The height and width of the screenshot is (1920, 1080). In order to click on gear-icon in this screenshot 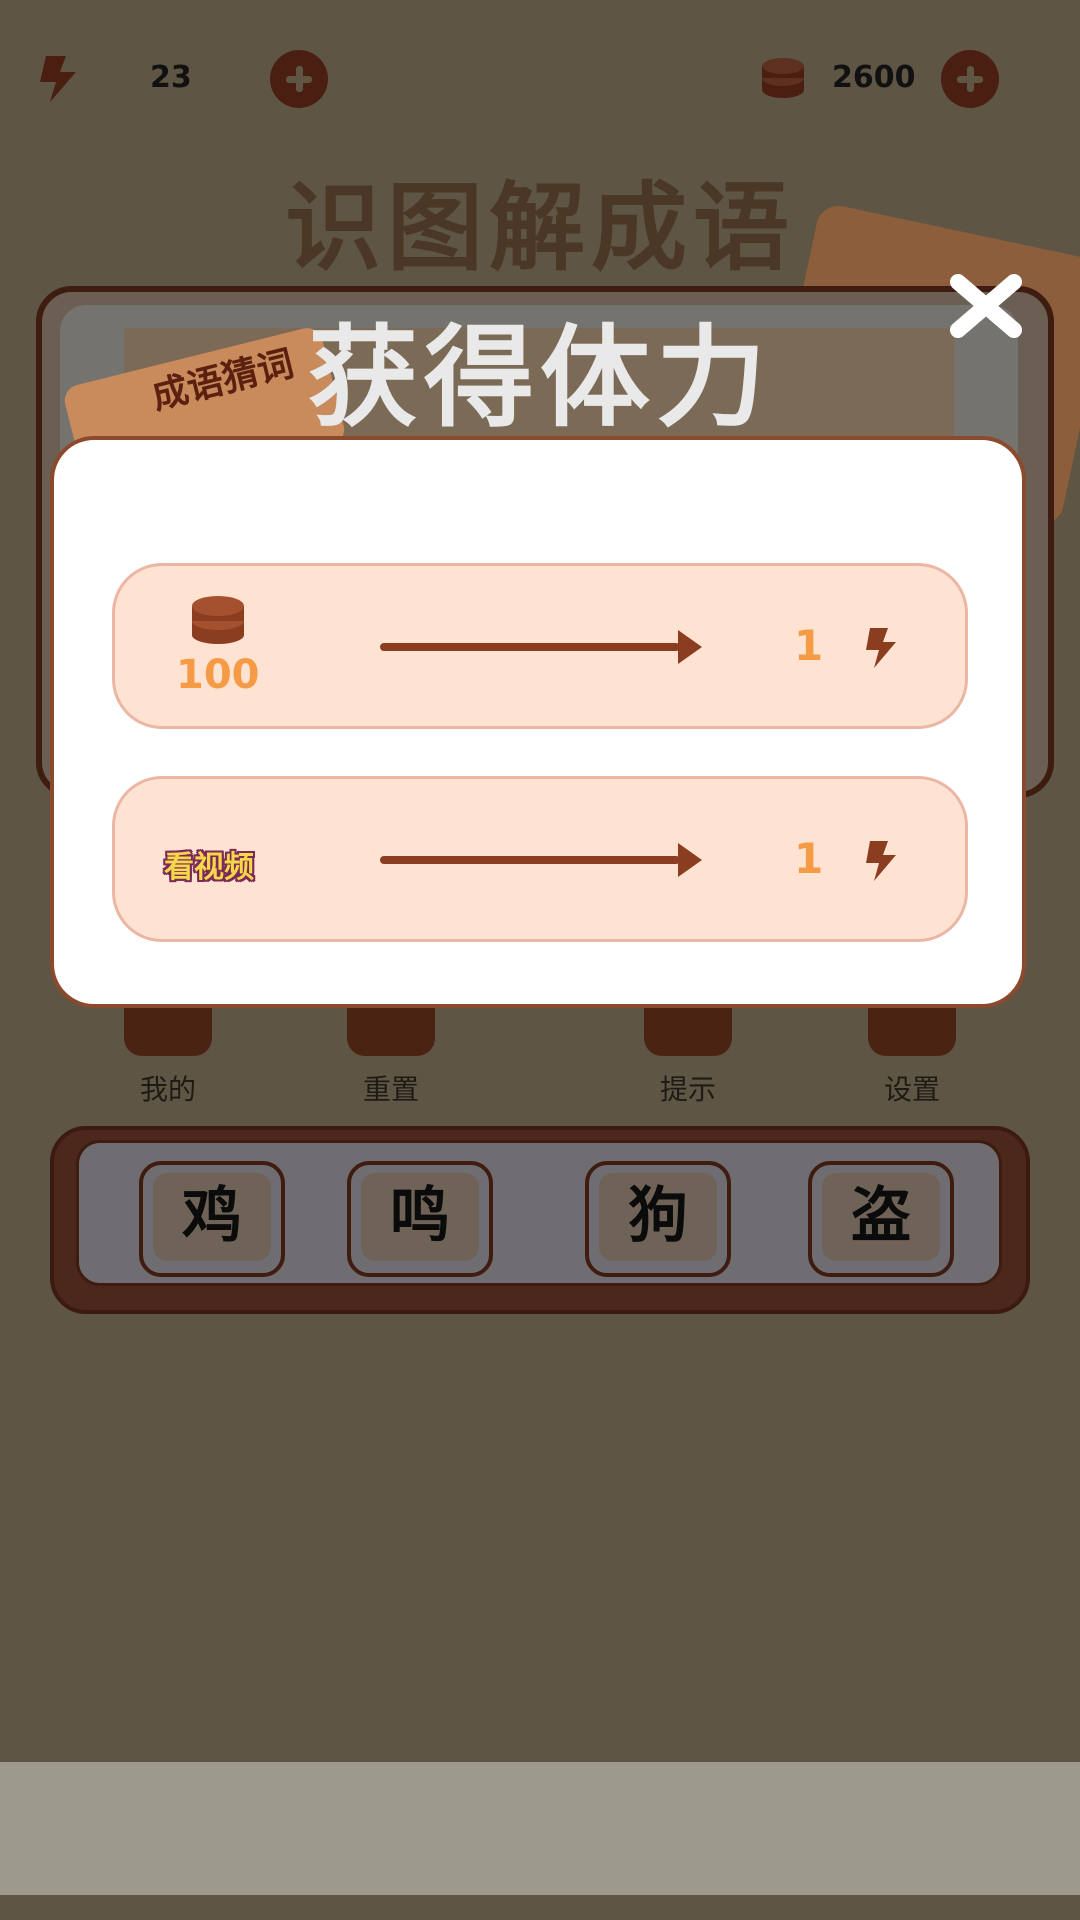, I will do `click(912, 1032)`.